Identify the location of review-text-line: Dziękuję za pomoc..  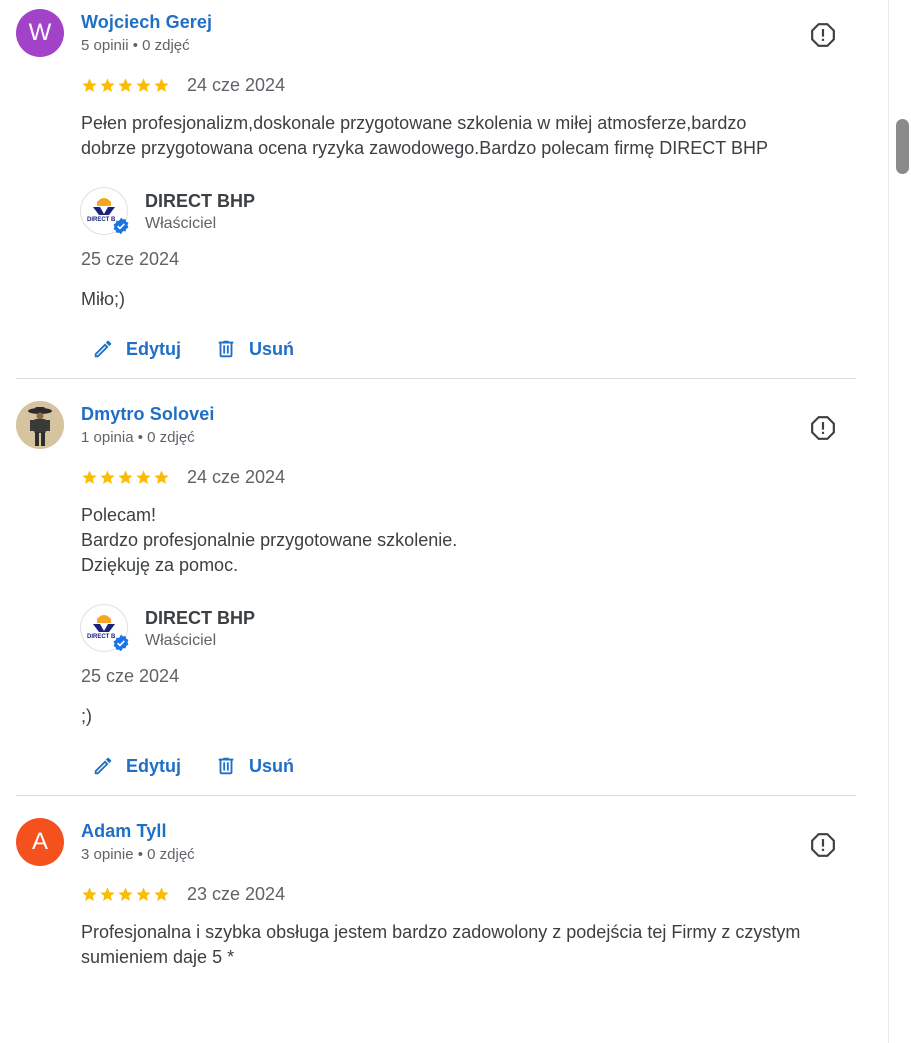
(160, 565).